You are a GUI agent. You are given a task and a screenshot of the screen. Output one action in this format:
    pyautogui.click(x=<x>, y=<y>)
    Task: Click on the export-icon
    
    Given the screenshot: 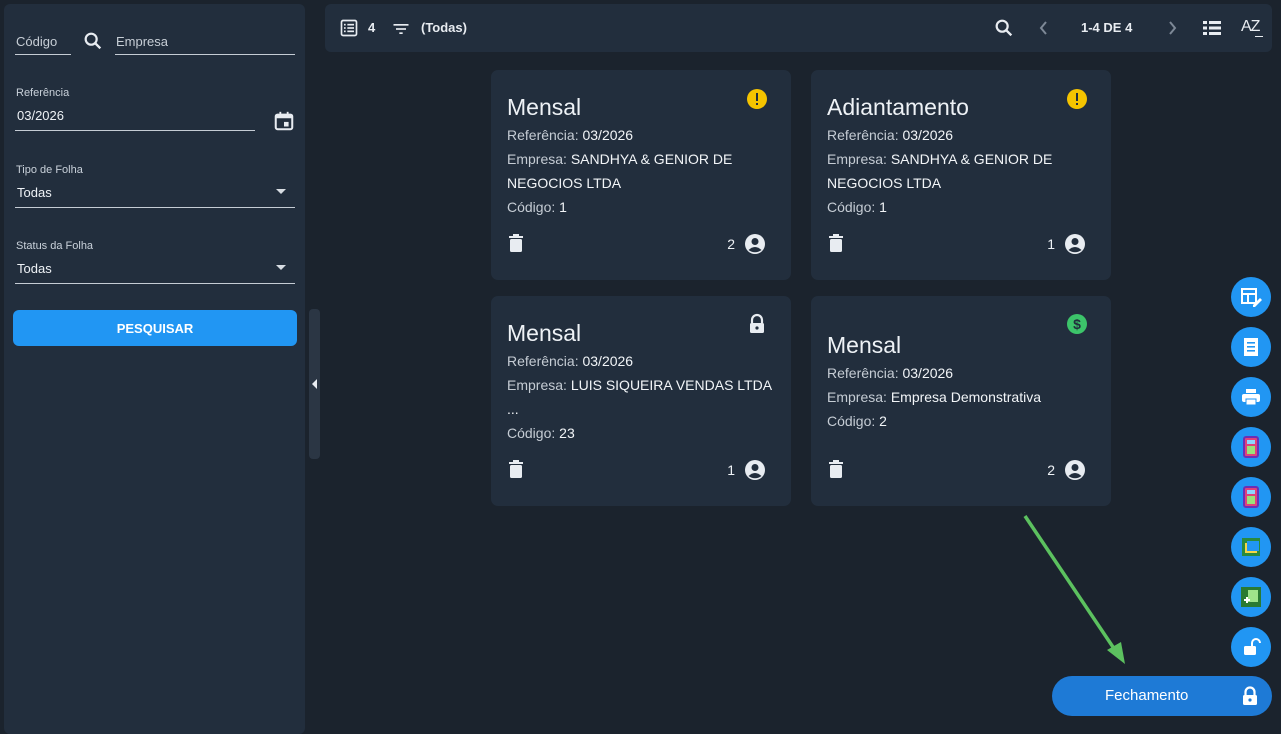 What is the action you would take?
    pyautogui.click(x=1251, y=547)
    